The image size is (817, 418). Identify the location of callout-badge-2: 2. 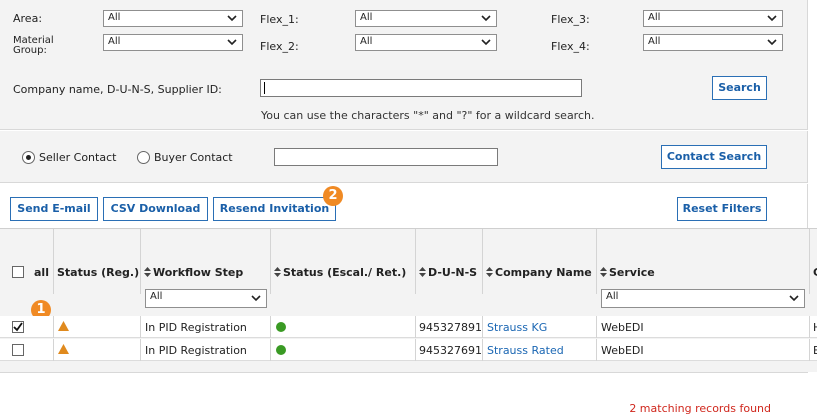
(333, 196).